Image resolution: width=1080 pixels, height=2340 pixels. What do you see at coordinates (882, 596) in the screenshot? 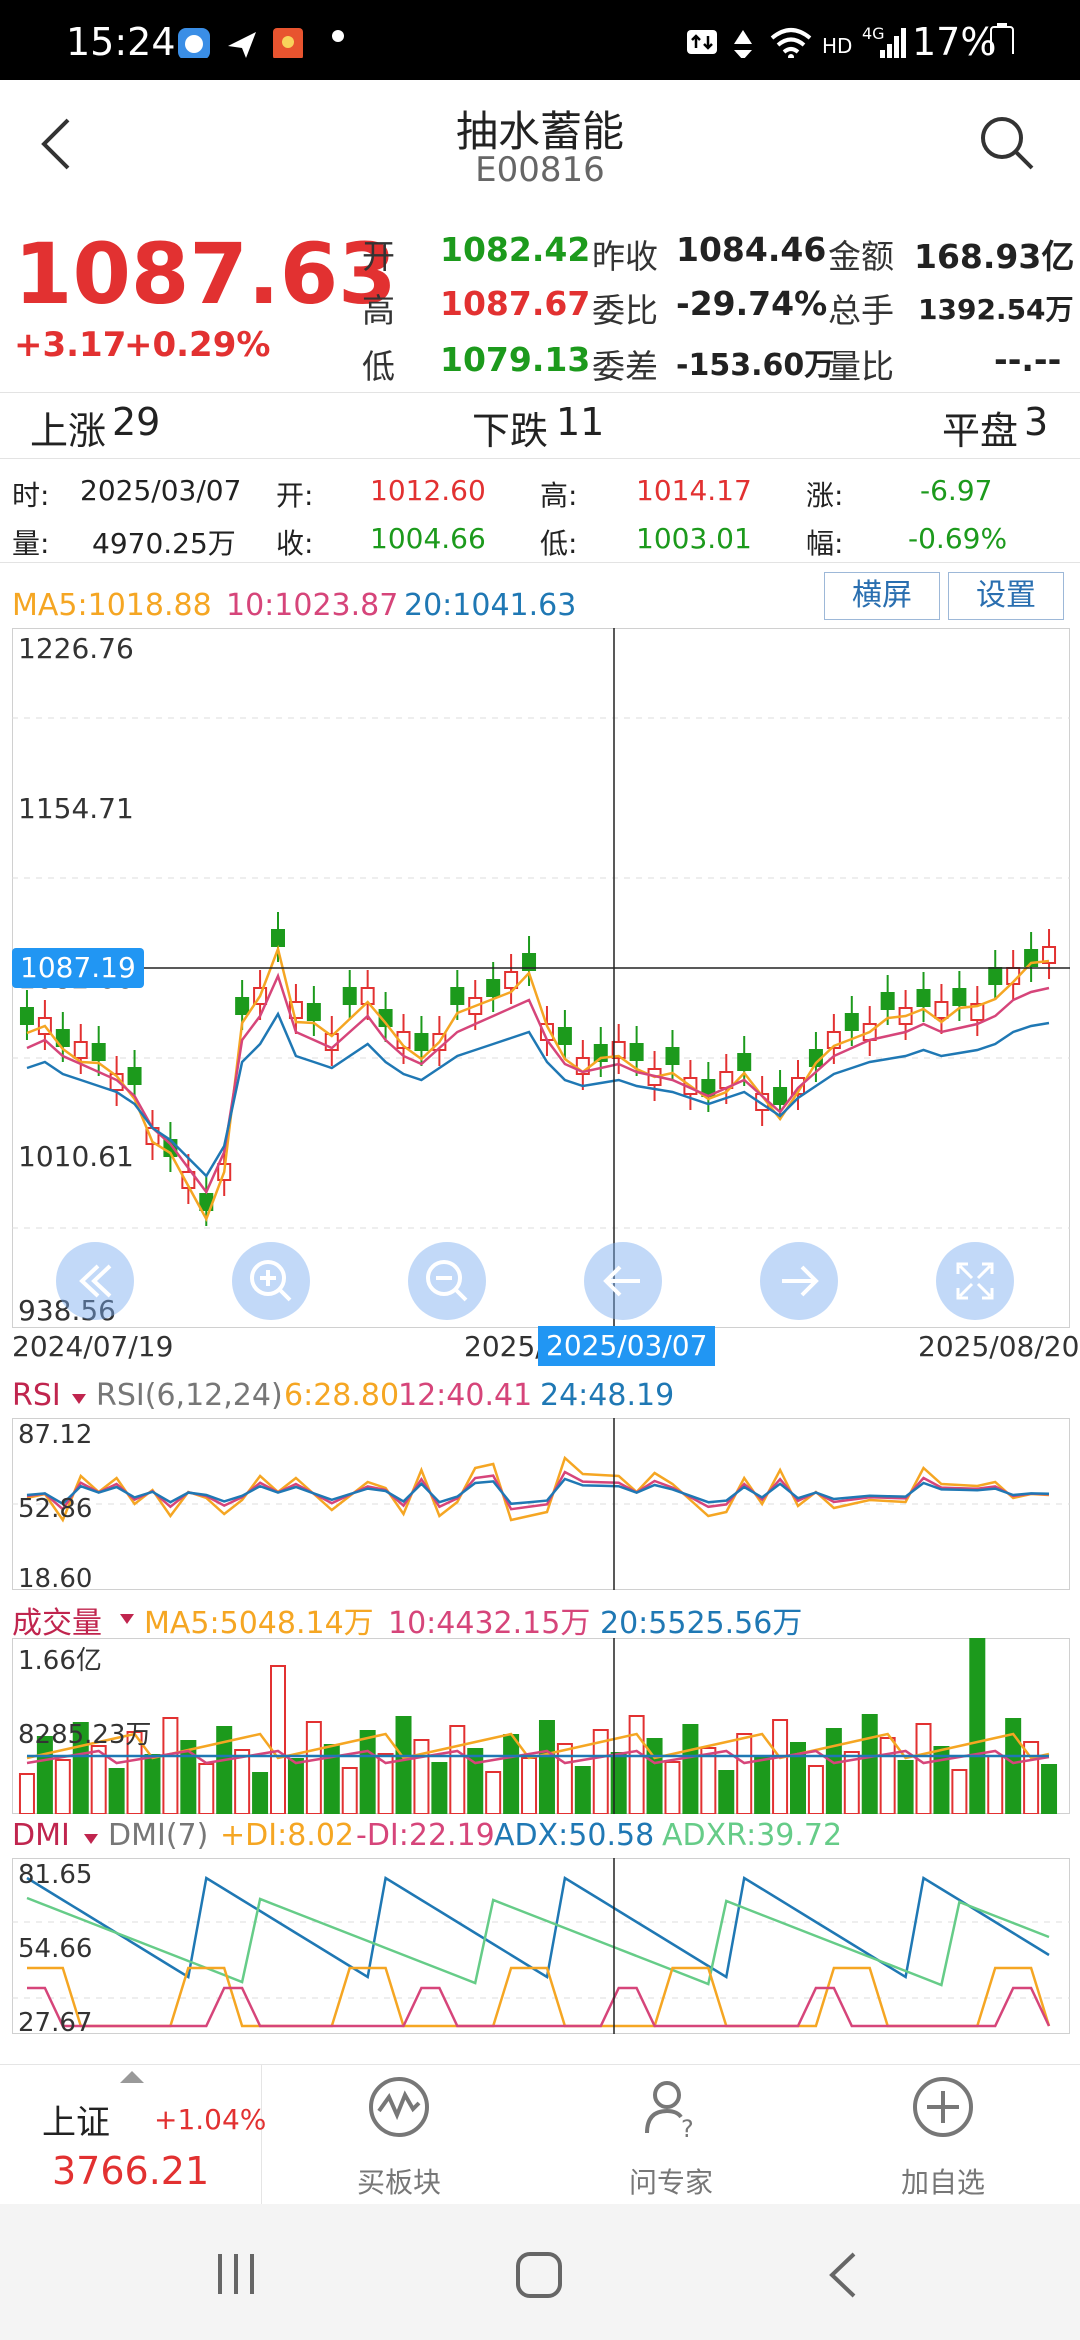
I see `landscape-button: 横屏` at bounding box center [882, 596].